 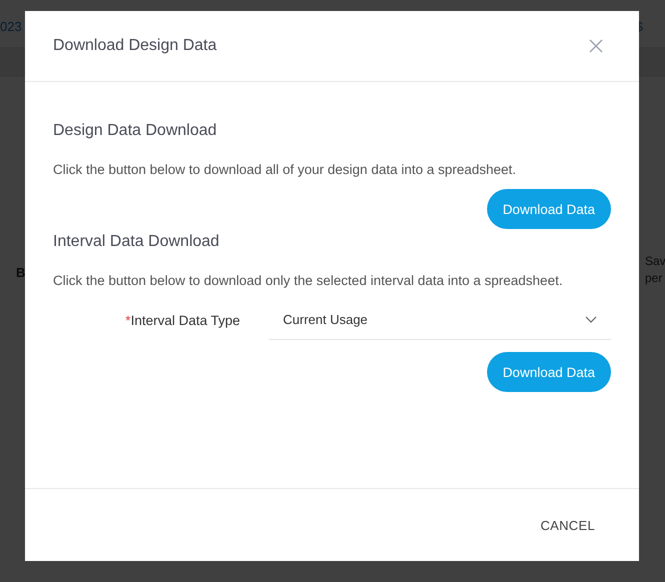 What do you see at coordinates (596, 46) in the screenshot?
I see `close-icon` at bounding box center [596, 46].